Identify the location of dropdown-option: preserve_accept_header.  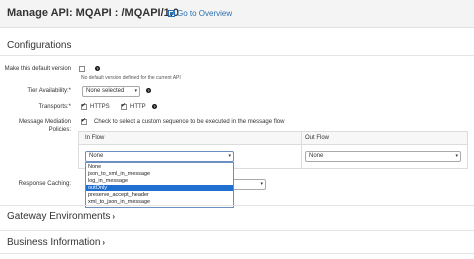
(159, 195).